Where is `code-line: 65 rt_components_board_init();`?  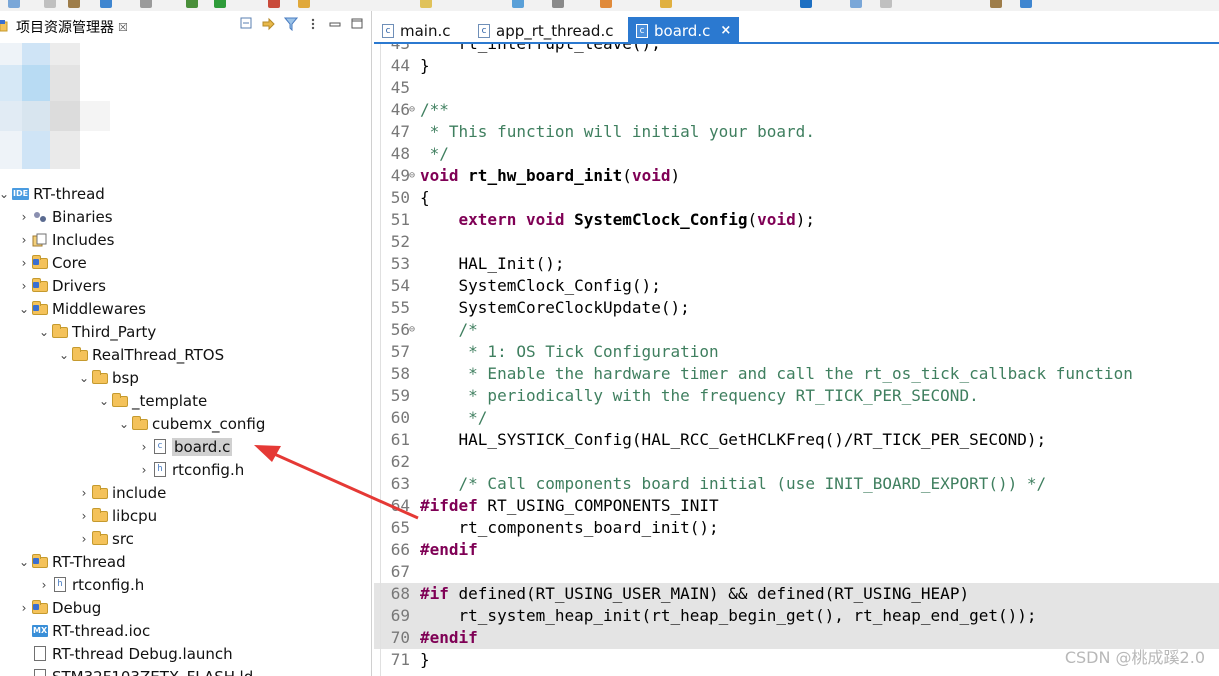
code-line: 65 rt_components_board_init(); is located at coordinates (796, 528).